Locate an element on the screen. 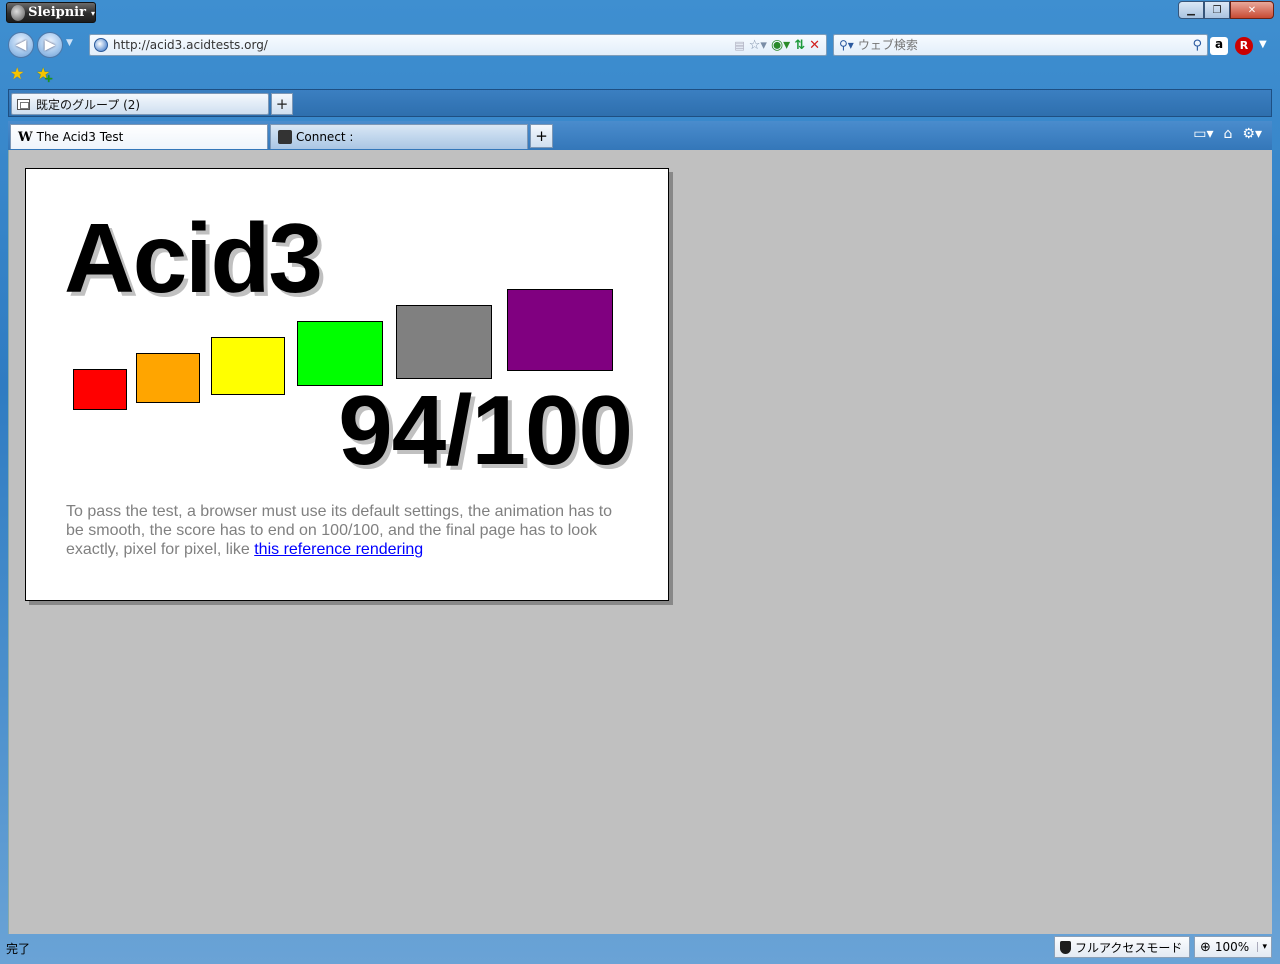 Image resolution: width=1280 pixels, height=964 pixels. zoom-level: 100% is located at coordinates (1232, 947).